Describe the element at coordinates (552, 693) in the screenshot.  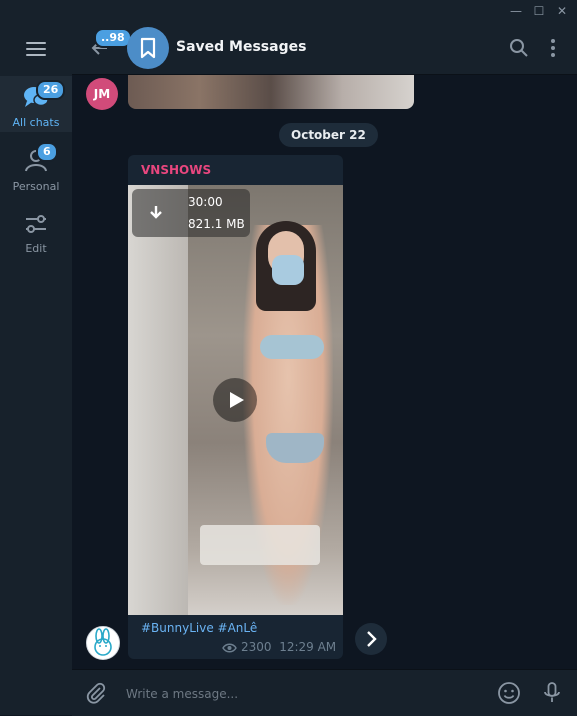
I see `microphone-icon` at that location.